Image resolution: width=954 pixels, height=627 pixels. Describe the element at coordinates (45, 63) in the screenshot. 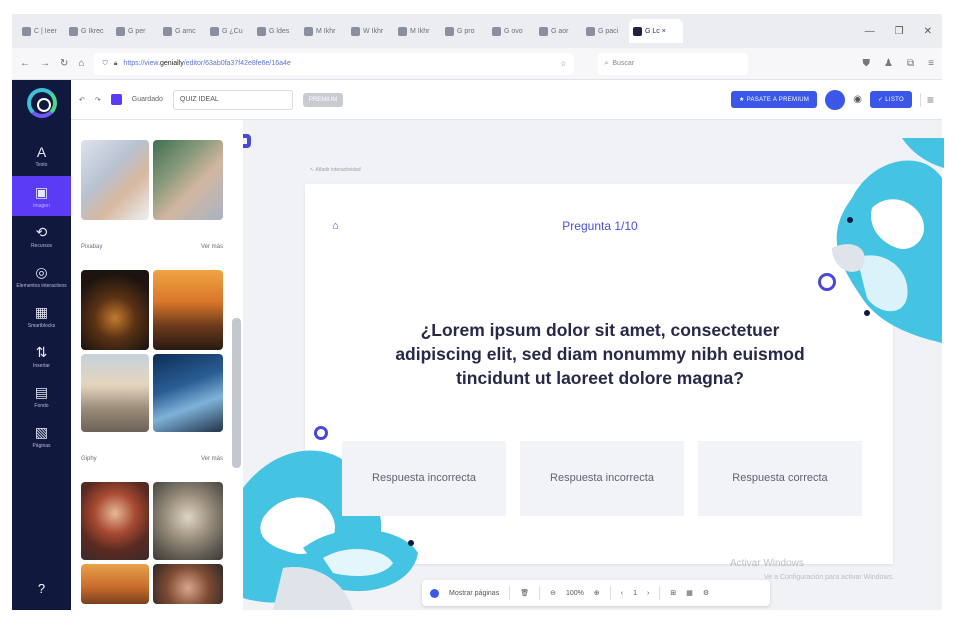

I see `forward-icon: →` at that location.